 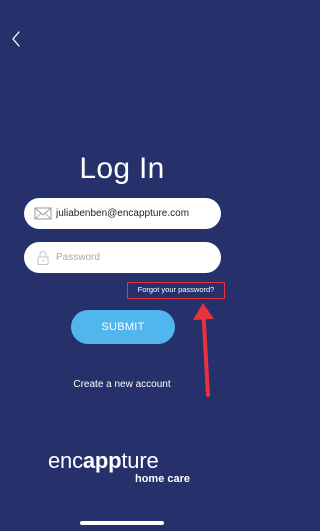 I want to click on back-button, so click(x=16, y=39).